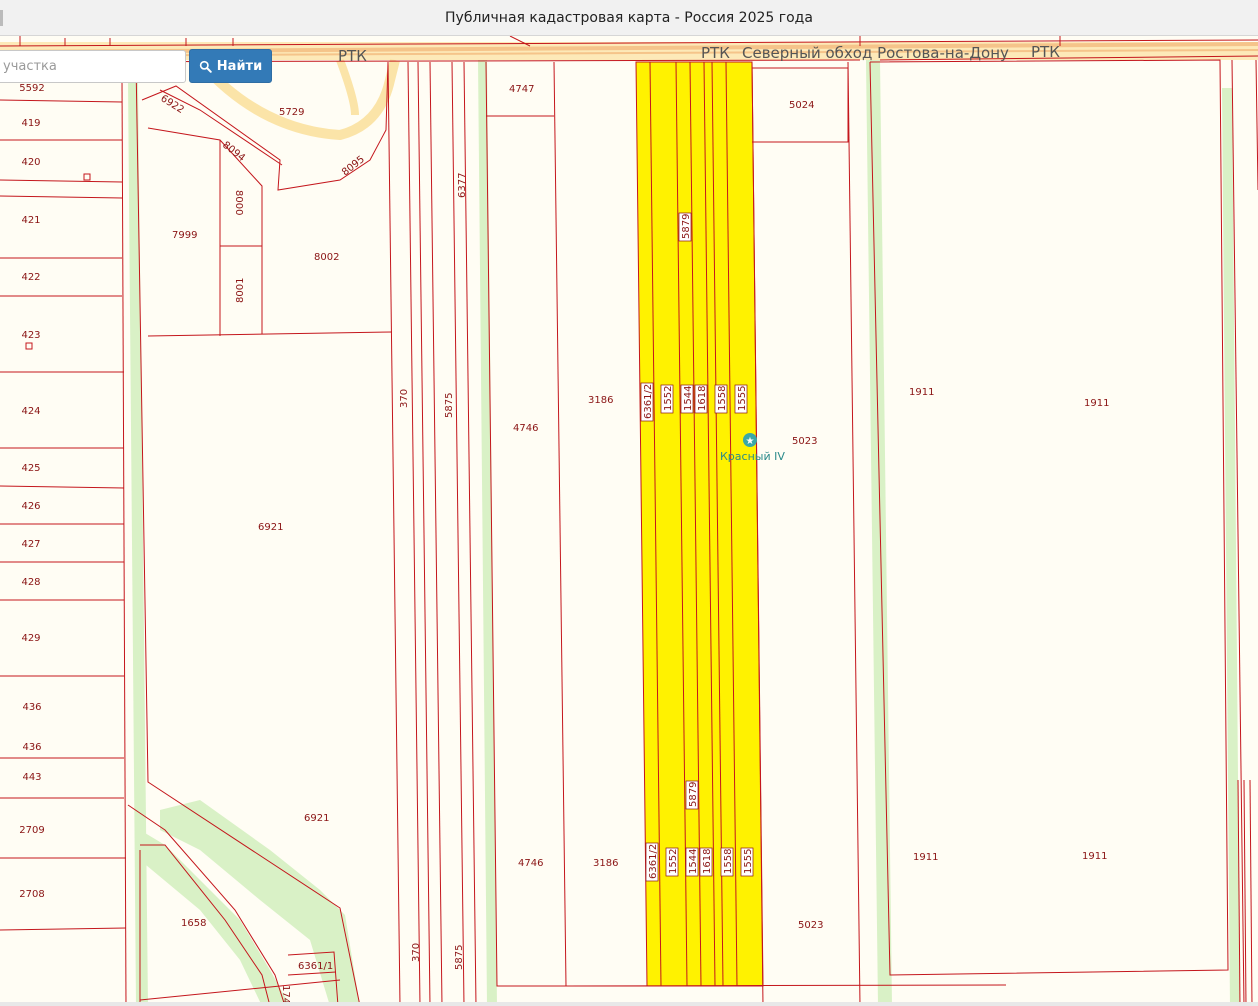  Describe the element at coordinates (30, 162) in the screenshot. I see `parcel-label: 420` at that location.